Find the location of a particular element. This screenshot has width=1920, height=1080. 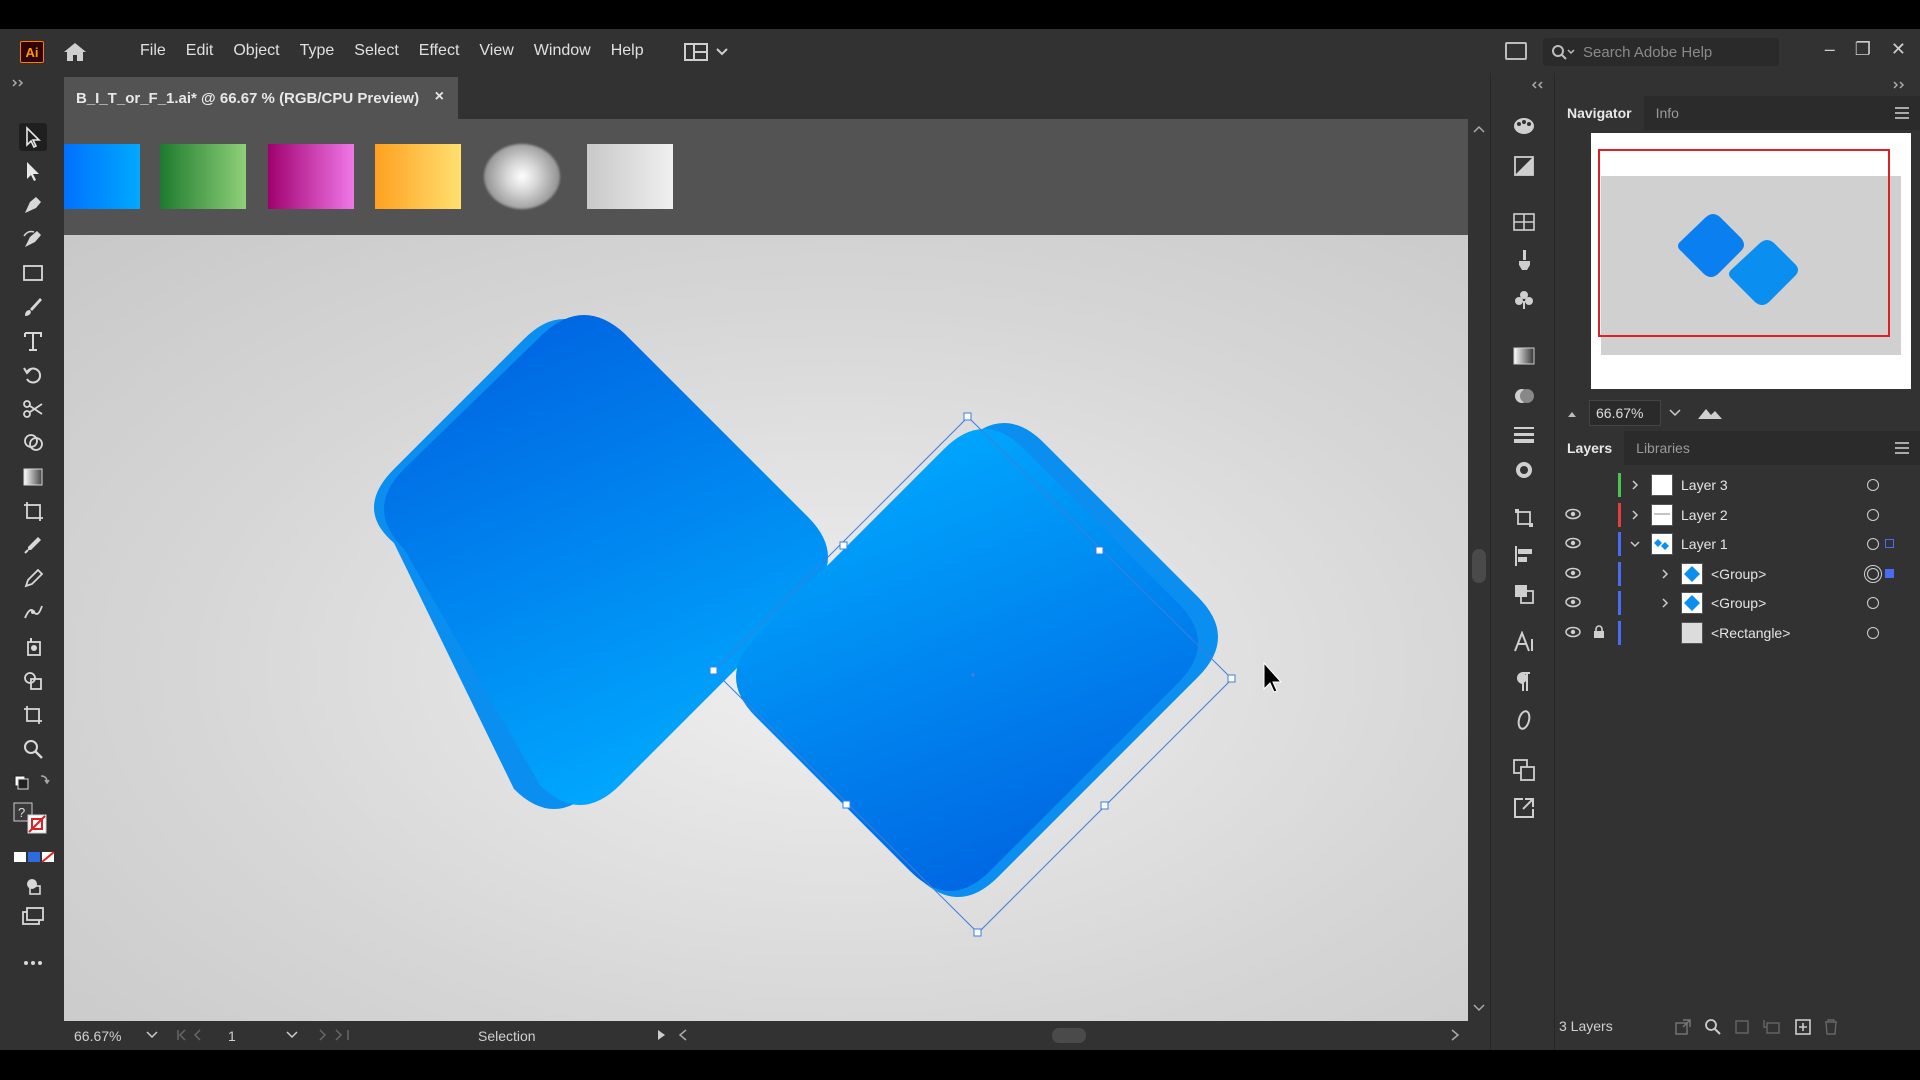

layer-row: <Rectangle> is located at coordinates (1737, 632).